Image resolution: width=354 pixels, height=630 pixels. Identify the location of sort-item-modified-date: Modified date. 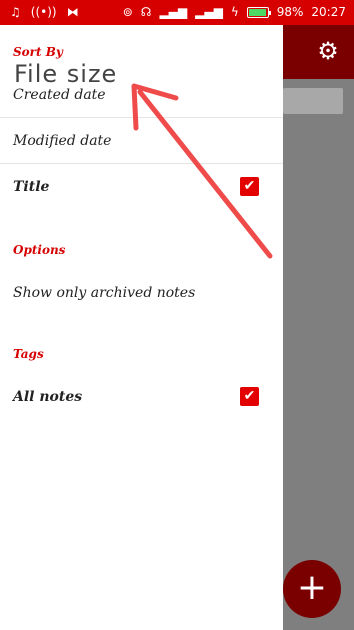
(141, 142).